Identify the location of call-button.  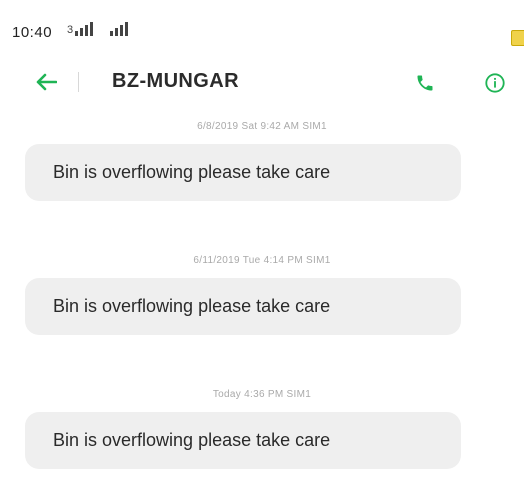
(425, 83).